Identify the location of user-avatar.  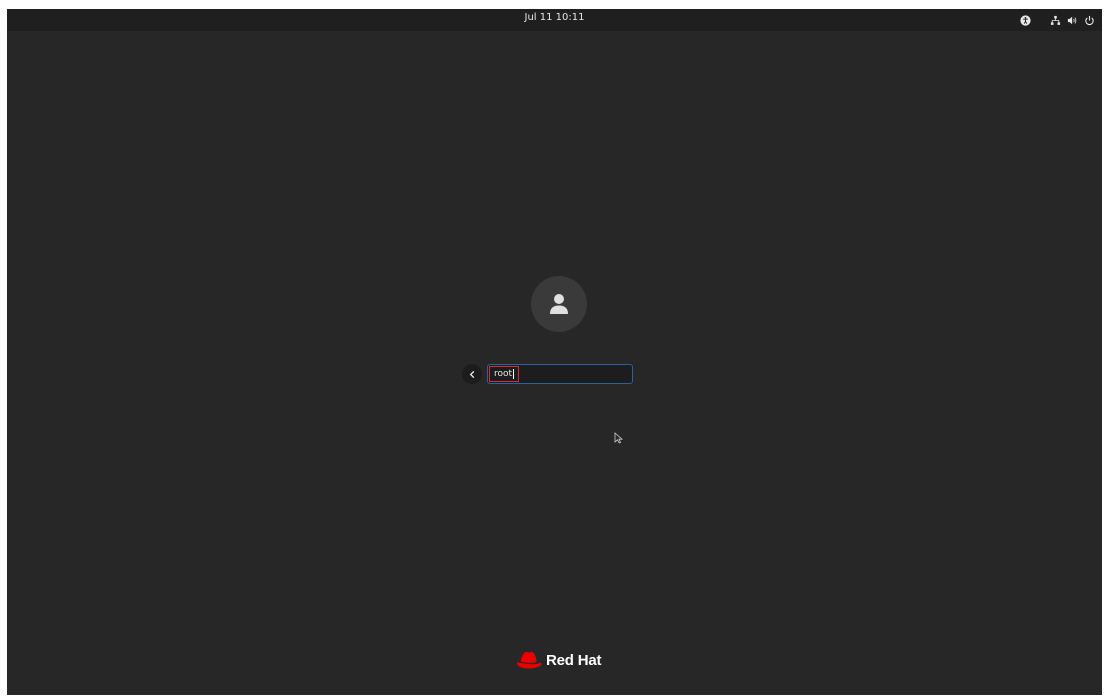
(559, 304).